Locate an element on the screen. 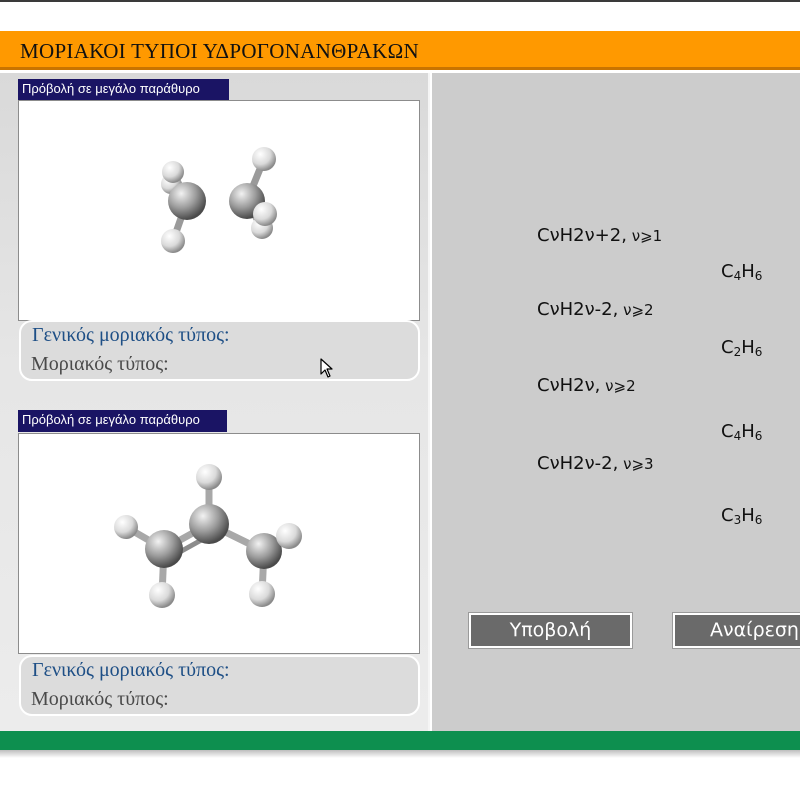  general-formula-condition: ν⩾1 is located at coordinates (644, 236).